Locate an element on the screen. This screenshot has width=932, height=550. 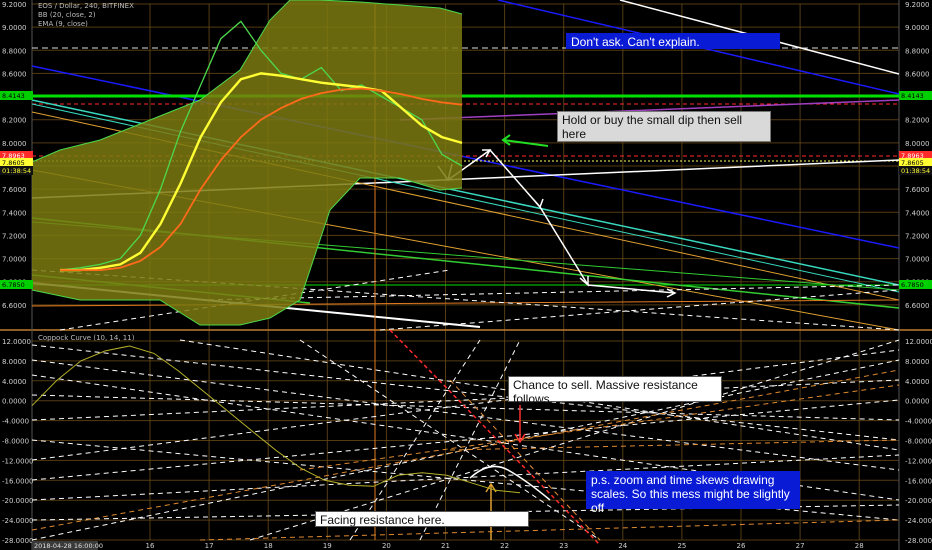
x-tick-label: 19 is located at coordinates (327, 546).